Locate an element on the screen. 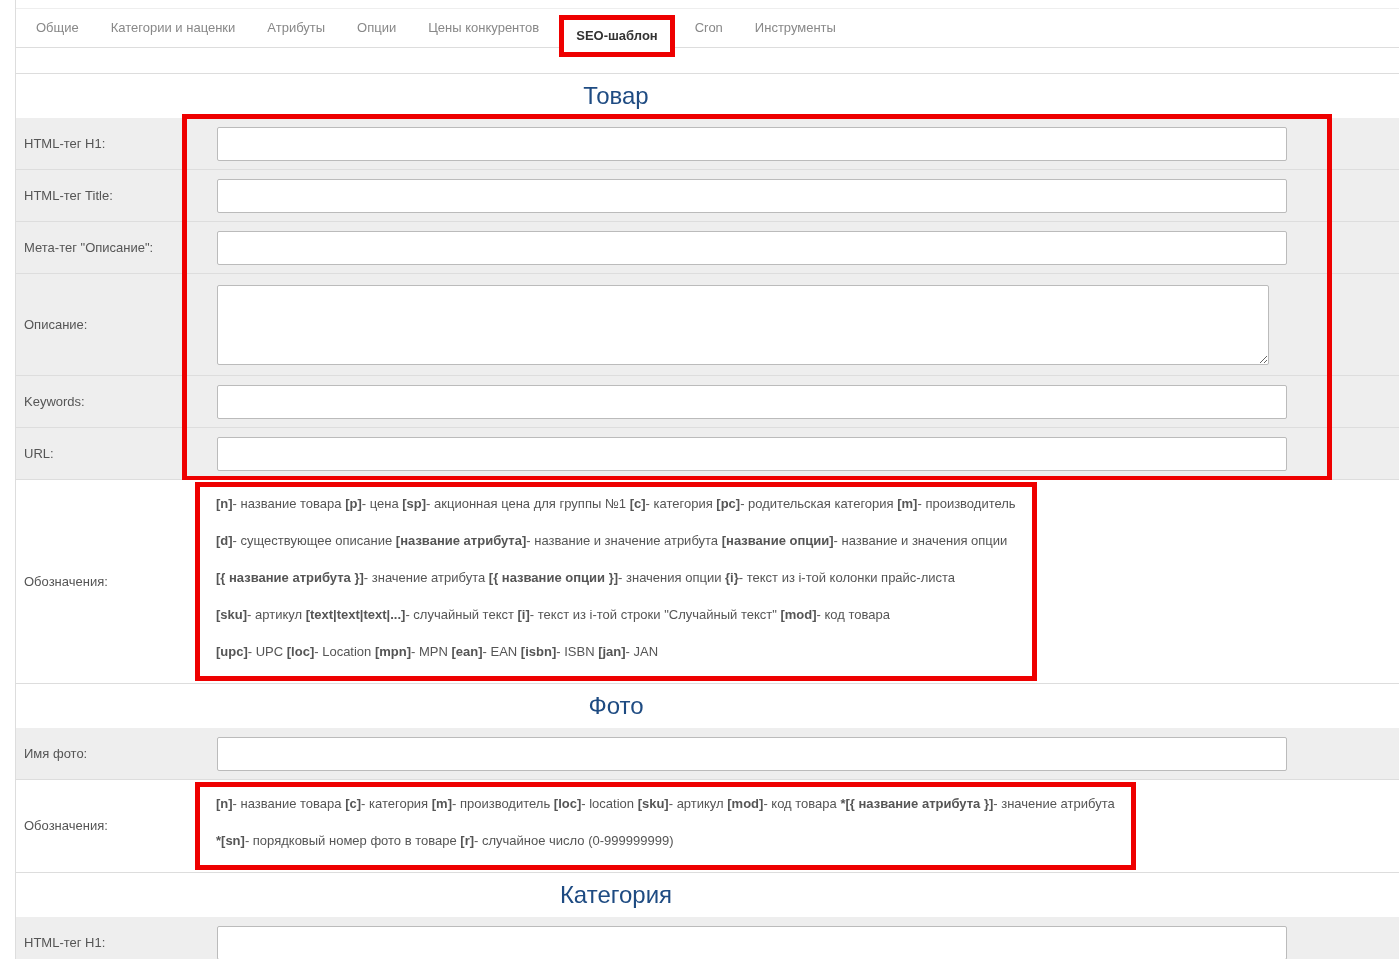  field-label: Описание: is located at coordinates (56, 324).